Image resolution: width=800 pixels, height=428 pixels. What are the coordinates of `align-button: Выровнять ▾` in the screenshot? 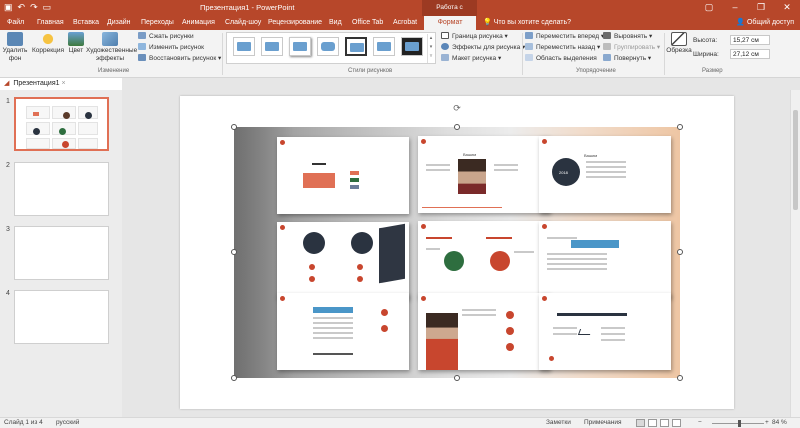 It's located at (627, 36).